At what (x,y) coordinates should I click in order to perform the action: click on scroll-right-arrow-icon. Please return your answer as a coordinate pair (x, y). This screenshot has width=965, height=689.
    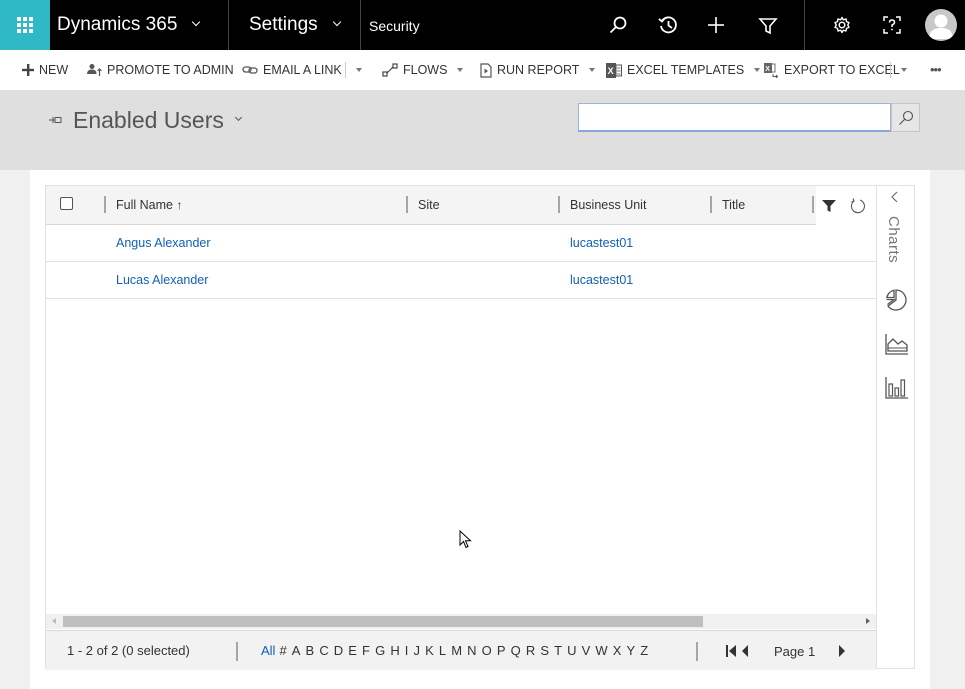
    Looking at the image, I should click on (868, 621).